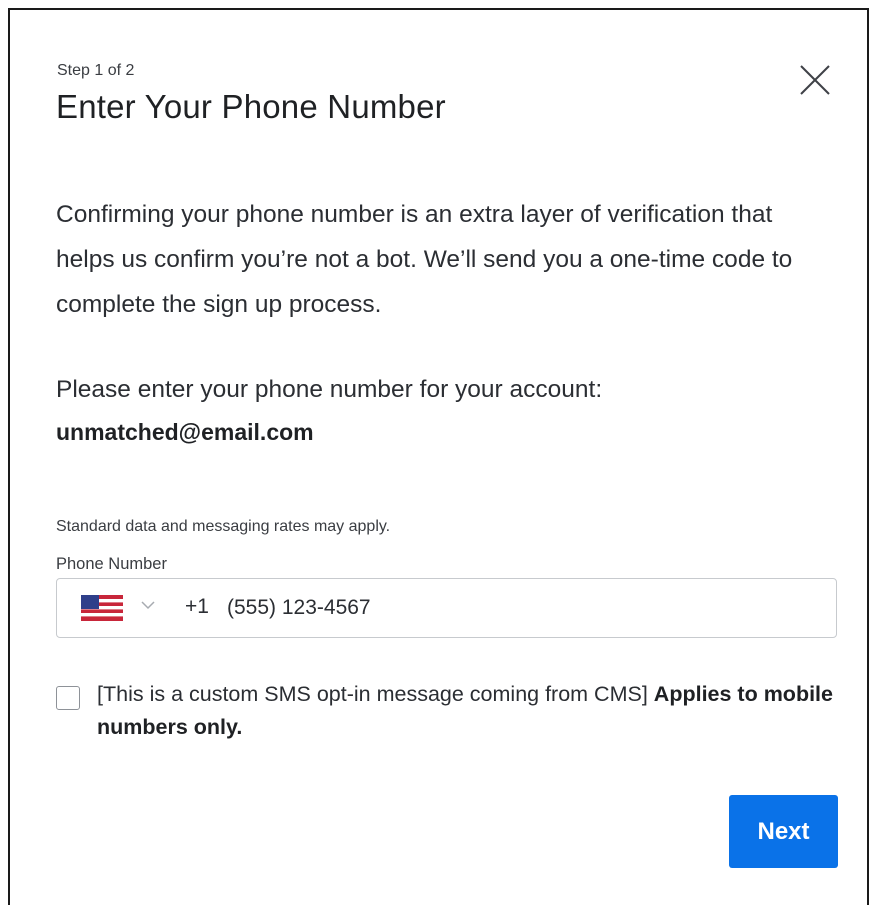 This screenshot has width=878, height=907. I want to click on next-button: Next, so click(783, 831).